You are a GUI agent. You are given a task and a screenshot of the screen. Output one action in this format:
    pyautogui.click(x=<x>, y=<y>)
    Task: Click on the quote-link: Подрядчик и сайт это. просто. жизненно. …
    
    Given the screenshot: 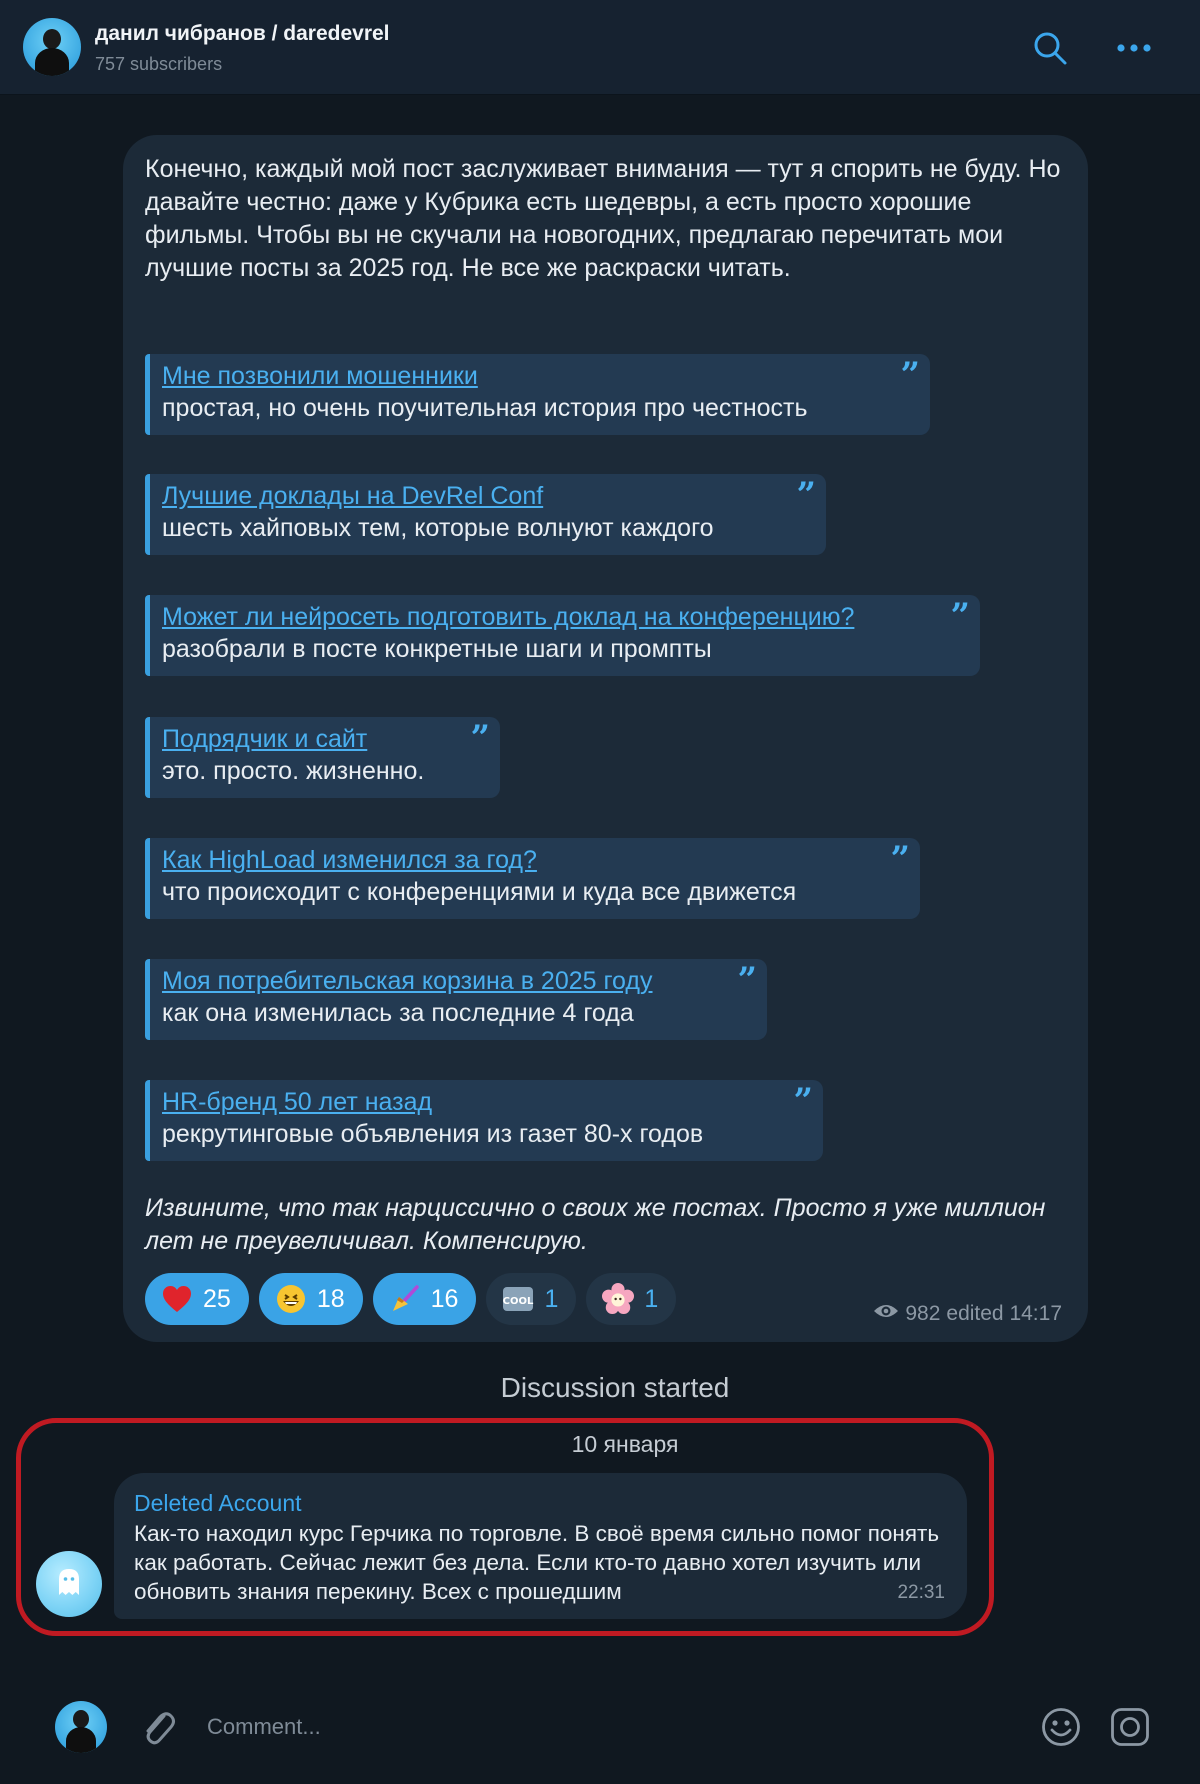 What is the action you would take?
    pyautogui.click(x=322, y=757)
    